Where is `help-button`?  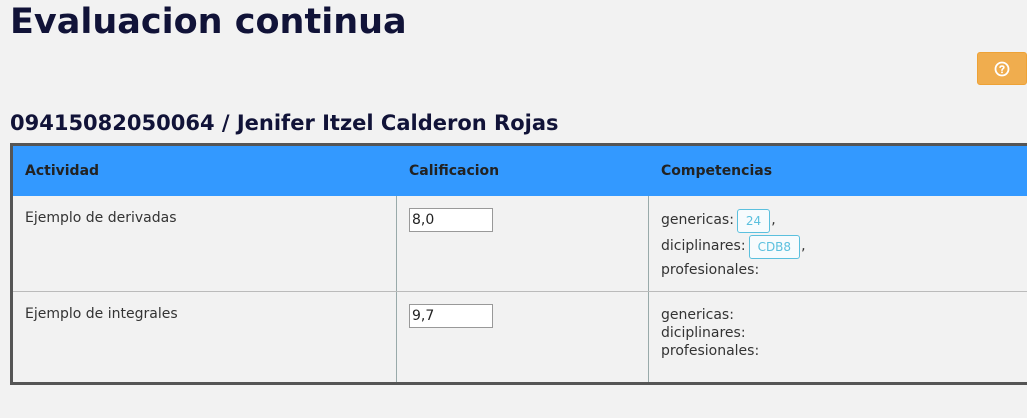
help-button is located at coordinates (1002, 68).